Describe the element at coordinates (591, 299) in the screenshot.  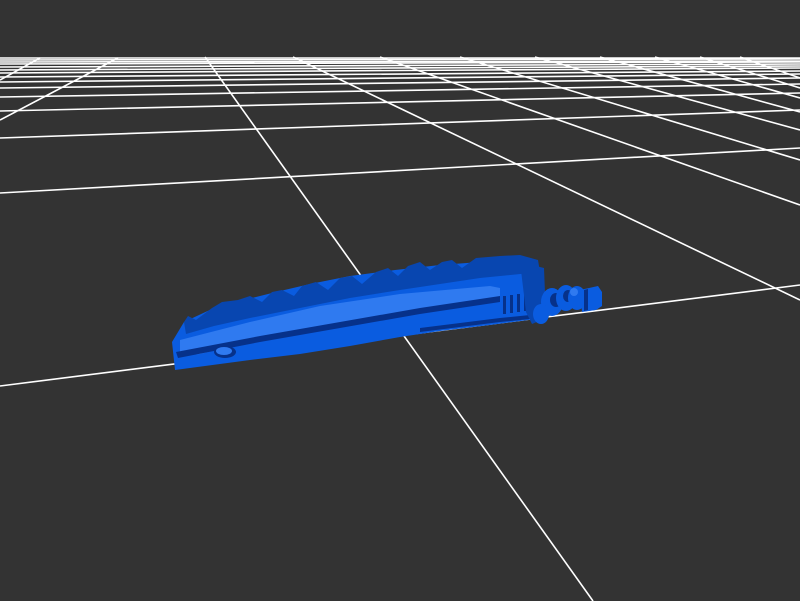
I see `pommel` at that location.